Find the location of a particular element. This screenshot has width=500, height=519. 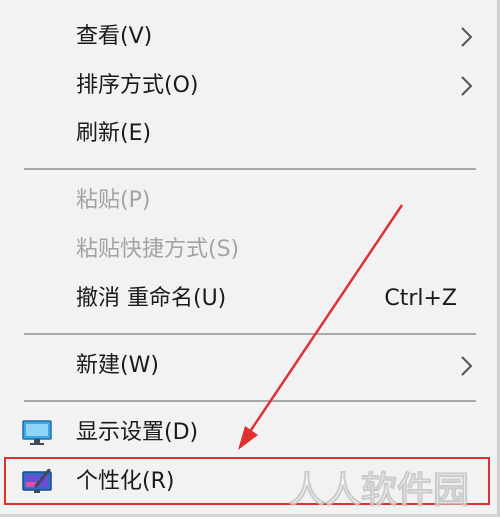

menu-item-label: 排序方式(O) is located at coordinates (137, 85).